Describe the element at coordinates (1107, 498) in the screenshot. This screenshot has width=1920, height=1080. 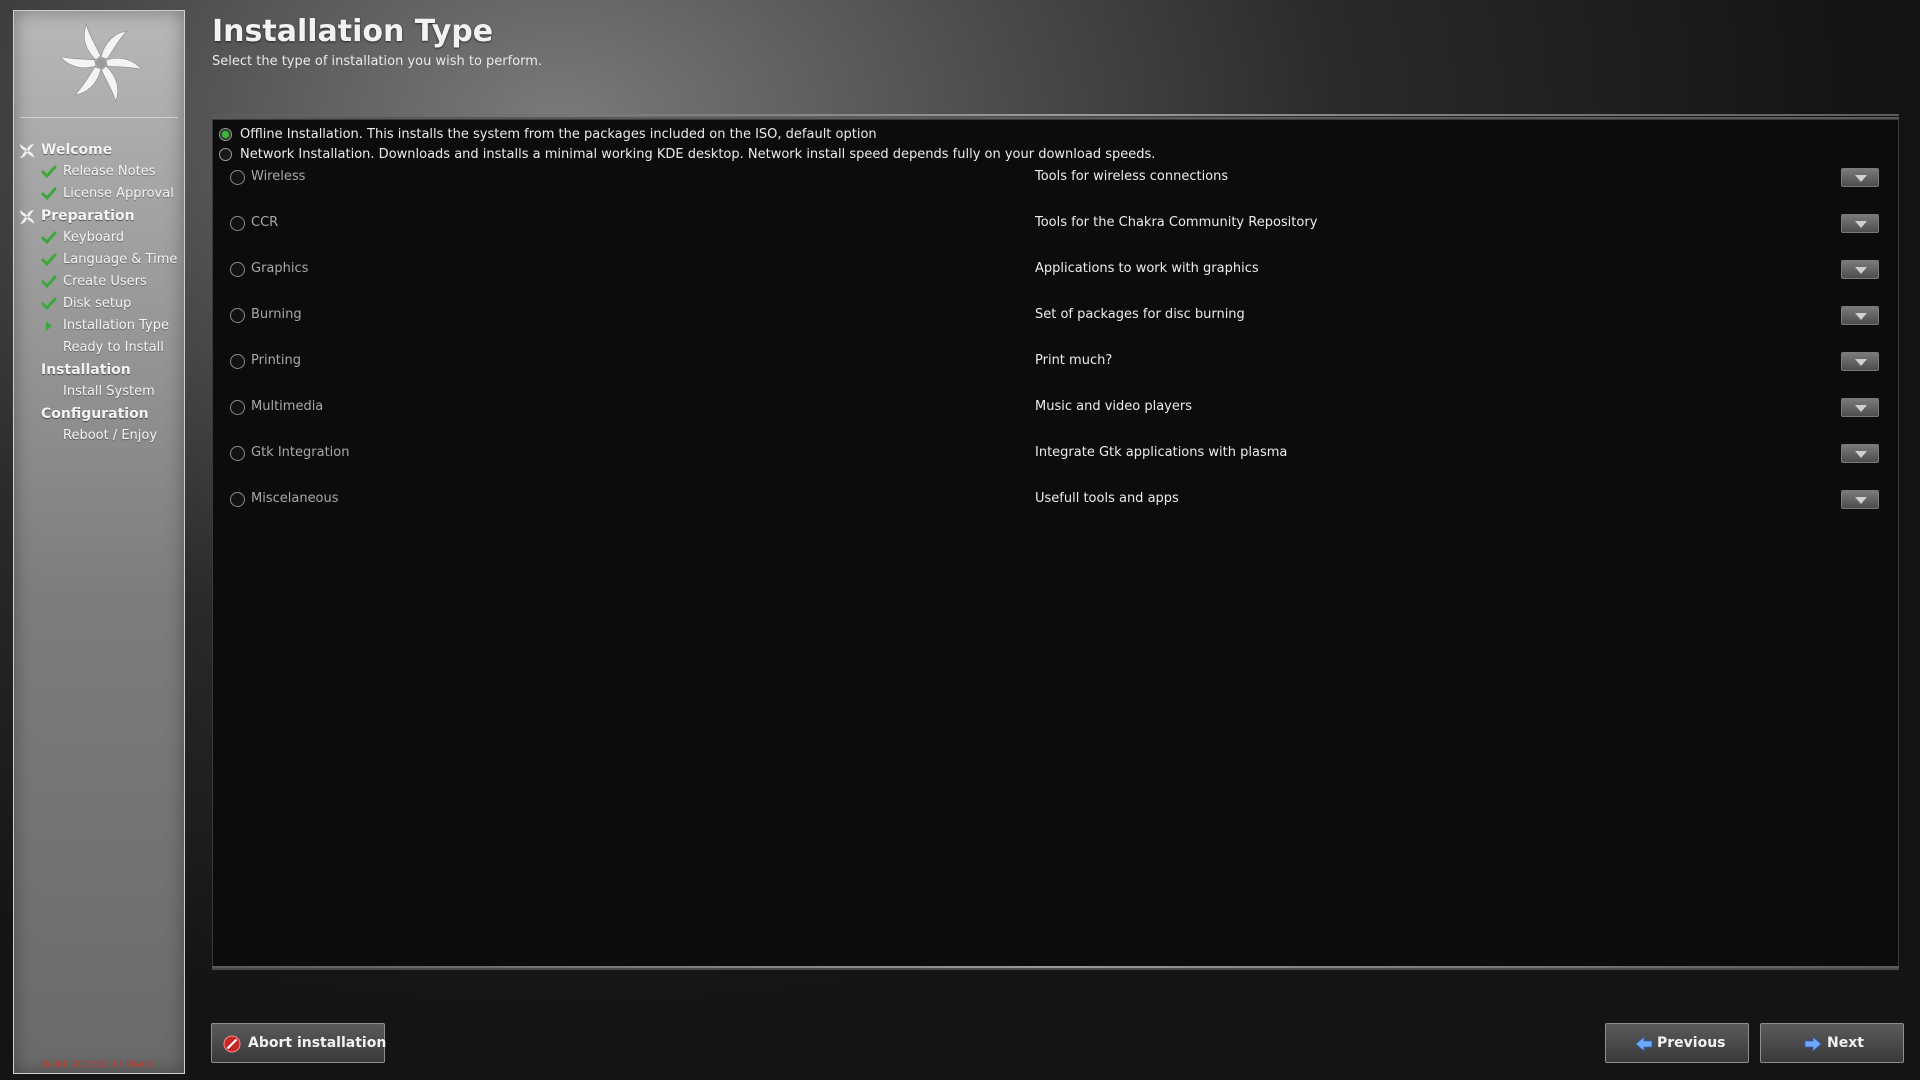
I see `package-group-description: Usefull tools and apps` at that location.